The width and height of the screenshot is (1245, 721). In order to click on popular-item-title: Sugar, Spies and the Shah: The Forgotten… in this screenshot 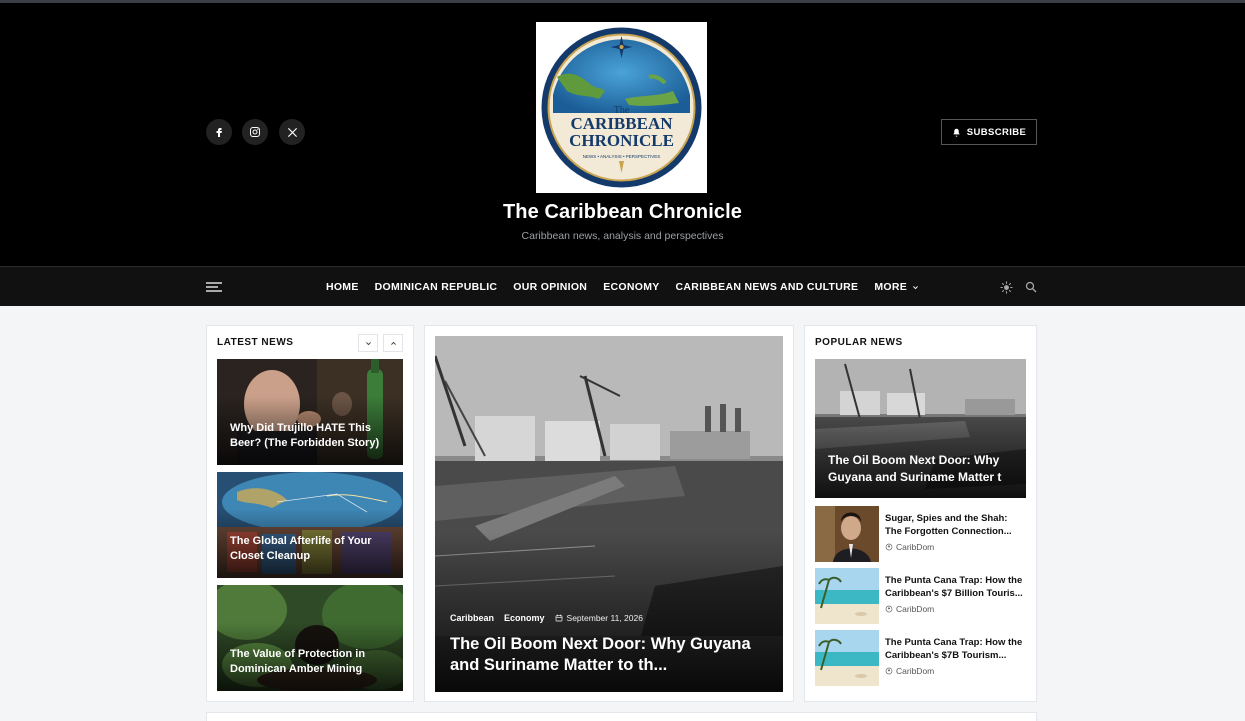, I will do `click(948, 525)`.